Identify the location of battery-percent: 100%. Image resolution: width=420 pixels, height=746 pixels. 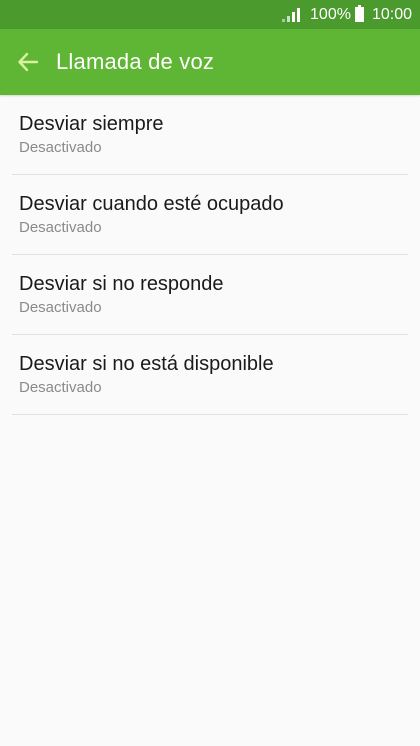
(330, 14).